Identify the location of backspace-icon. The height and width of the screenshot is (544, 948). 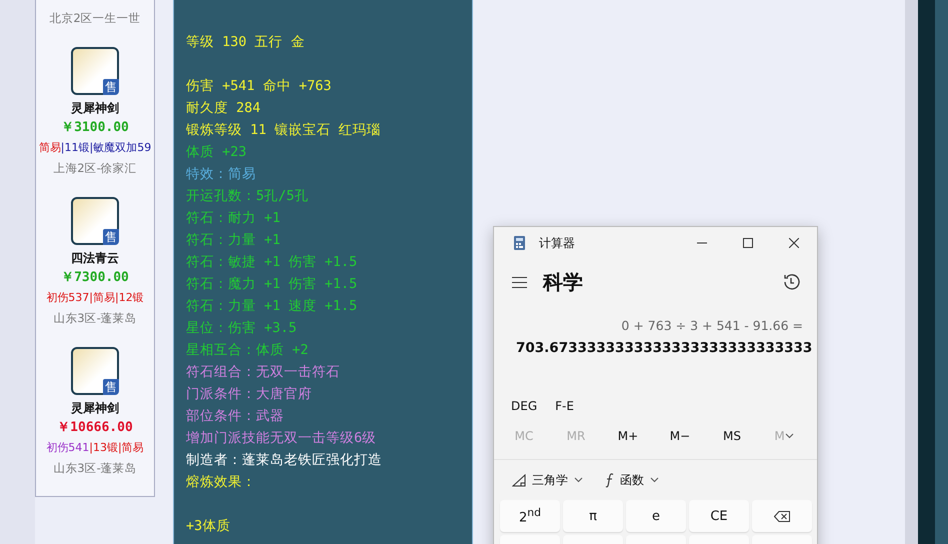
(782, 516).